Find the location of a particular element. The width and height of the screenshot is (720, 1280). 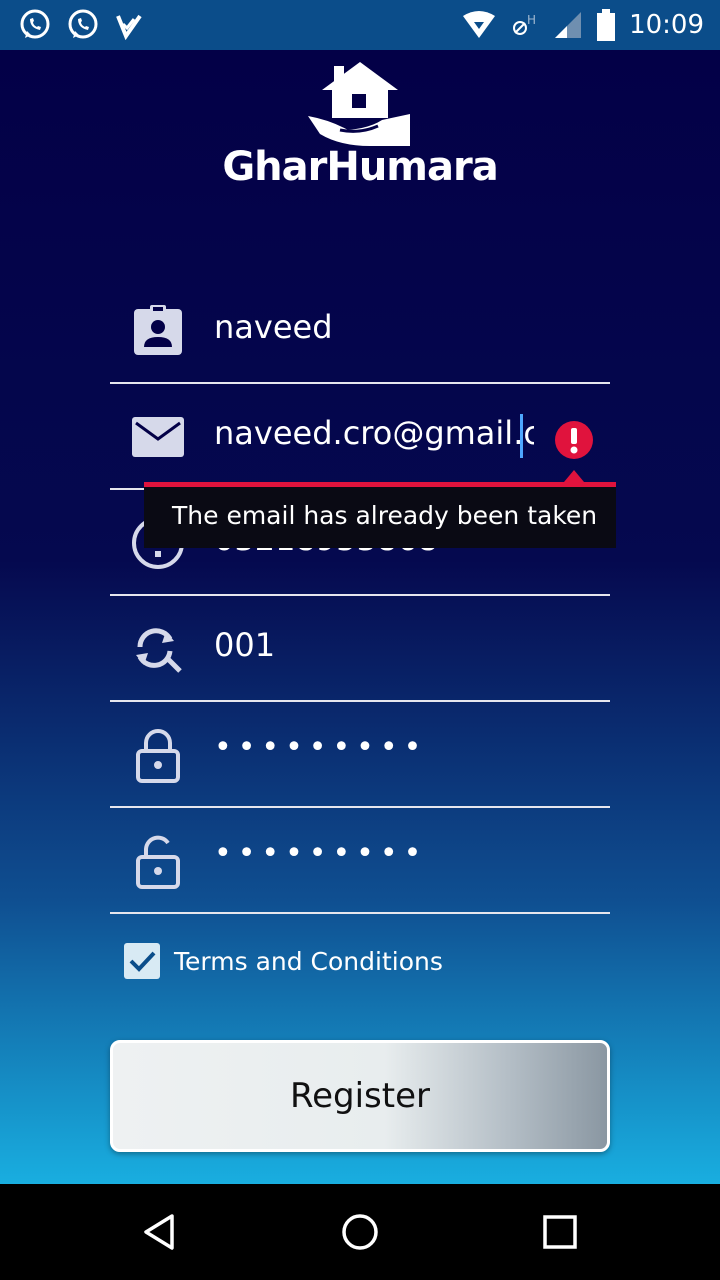

password-field: ••••••••• is located at coordinates (360, 755).